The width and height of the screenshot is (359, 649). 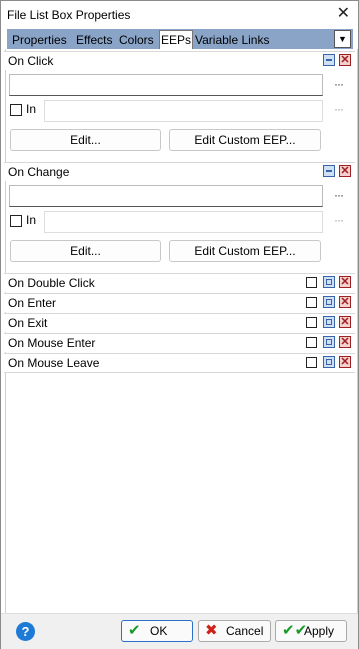 I want to click on on-click-browse-button: ···, so click(x=339, y=84).